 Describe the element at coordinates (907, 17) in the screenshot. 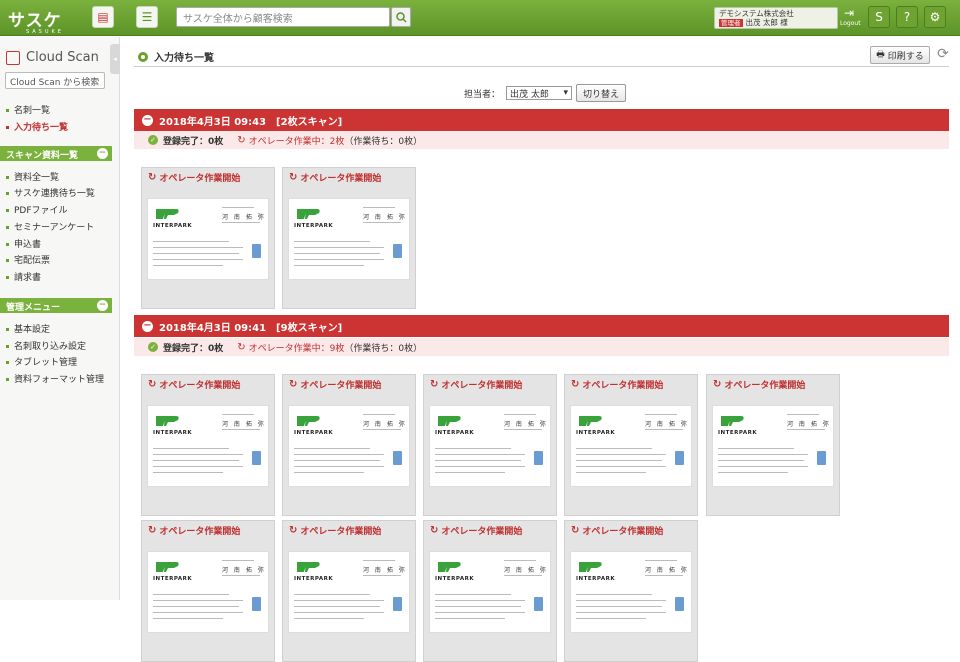

I see `help-icon: ?` at that location.